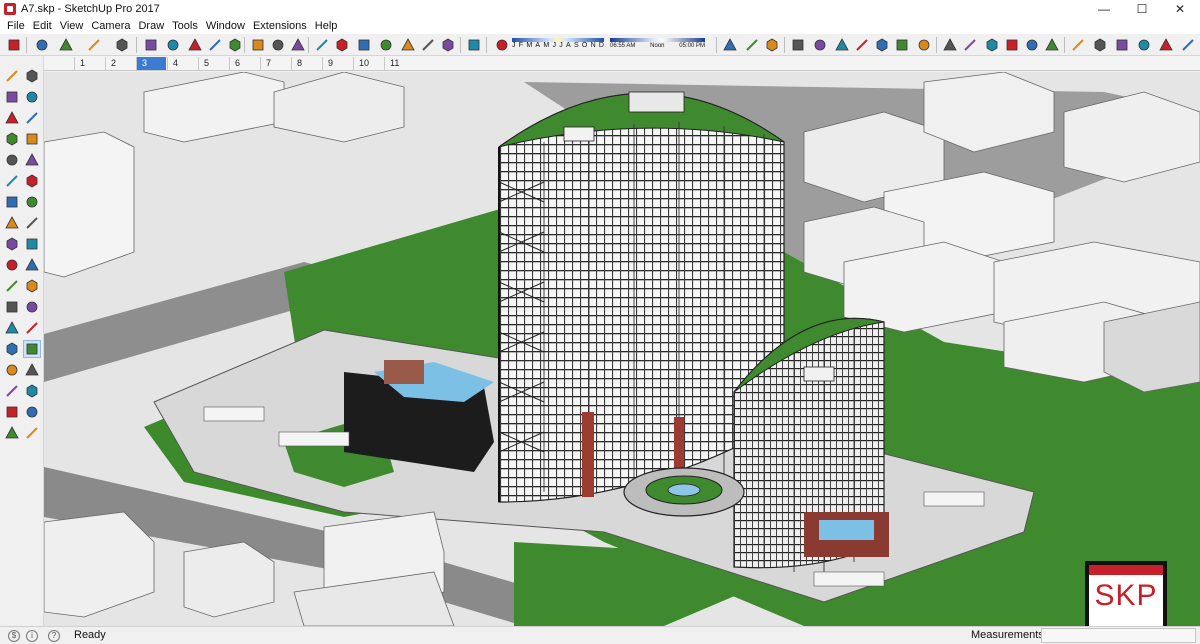 Image resolution: width=1200 pixels, height=644 pixels. Describe the element at coordinates (1104, 9) in the screenshot. I see `minimize-button: —` at that location.